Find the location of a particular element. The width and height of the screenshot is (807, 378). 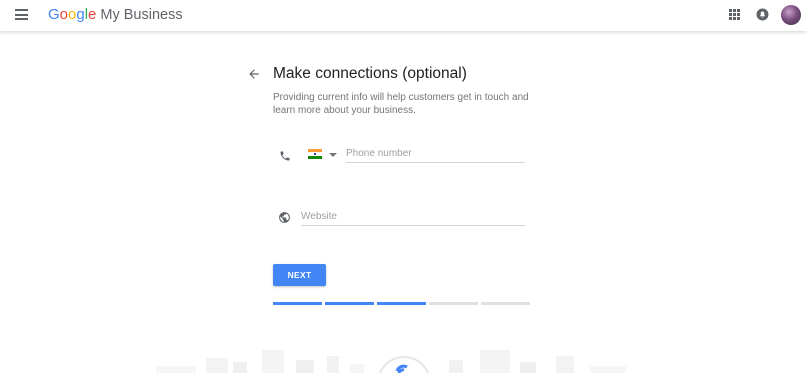

product-name: My Business is located at coordinates (141, 15).